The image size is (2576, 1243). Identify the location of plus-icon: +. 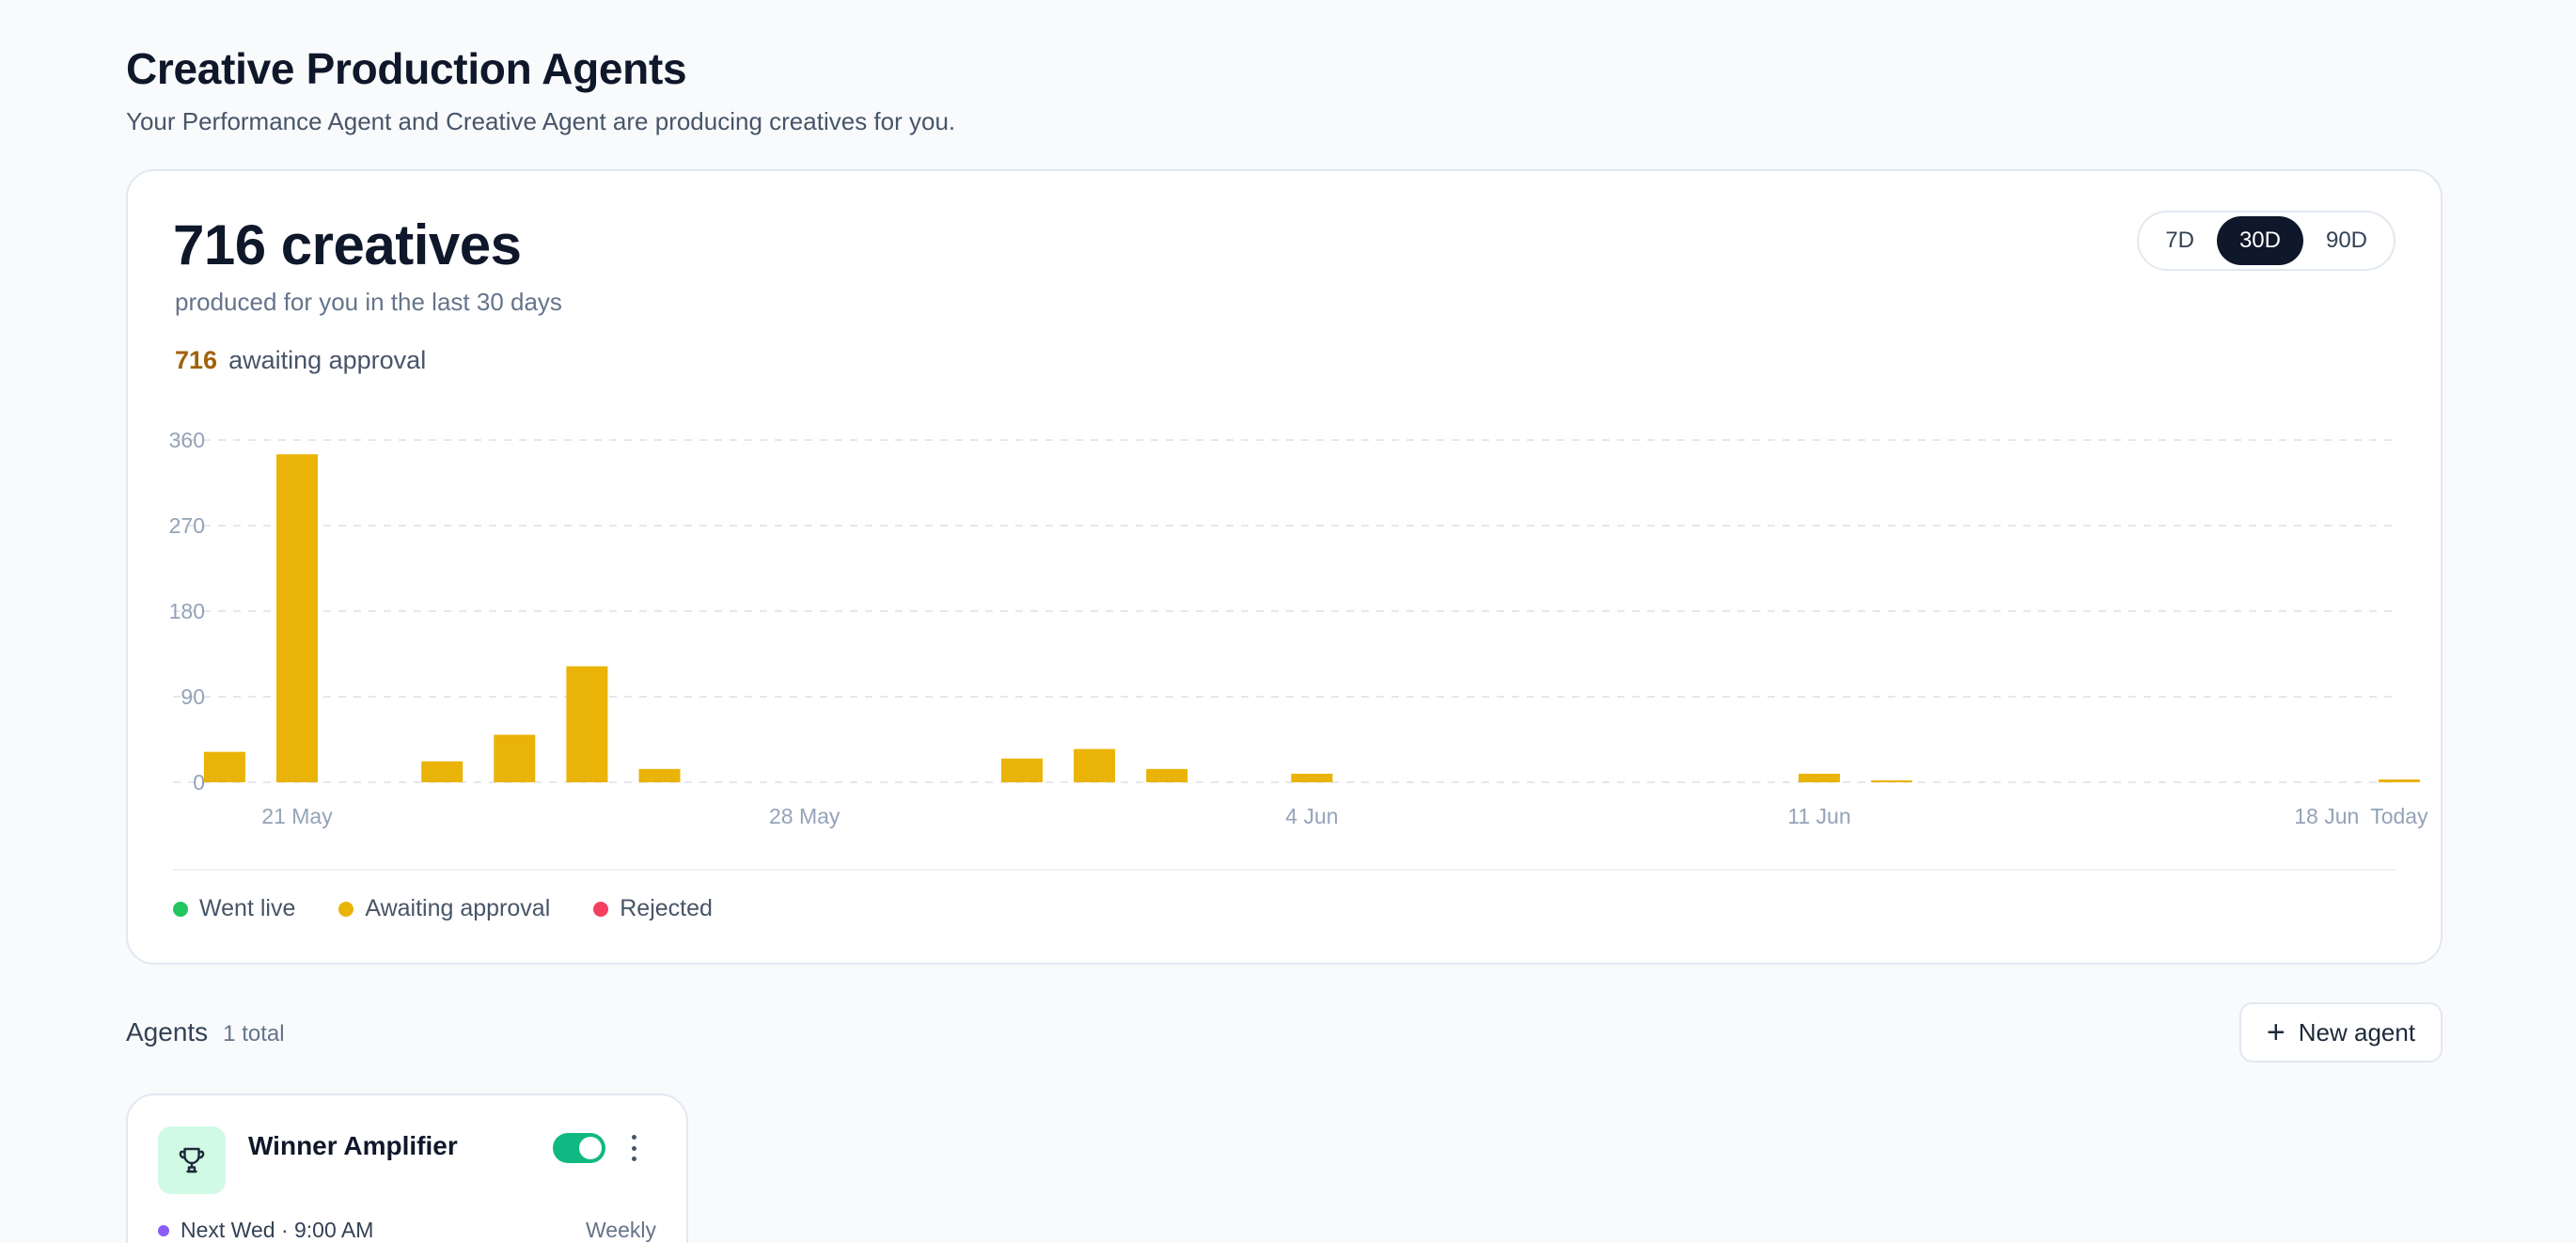
(2276, 1032).